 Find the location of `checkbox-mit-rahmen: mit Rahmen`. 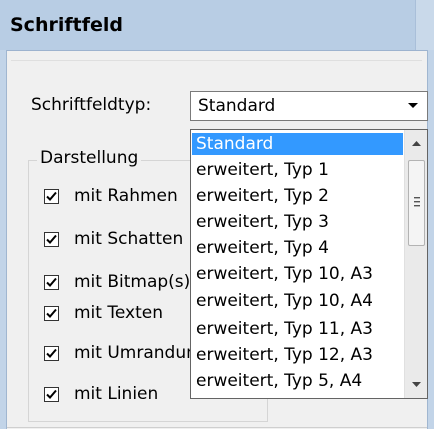

checkbox-mit-rahmen: mit Rahmen is located at coordinates (111, 196).